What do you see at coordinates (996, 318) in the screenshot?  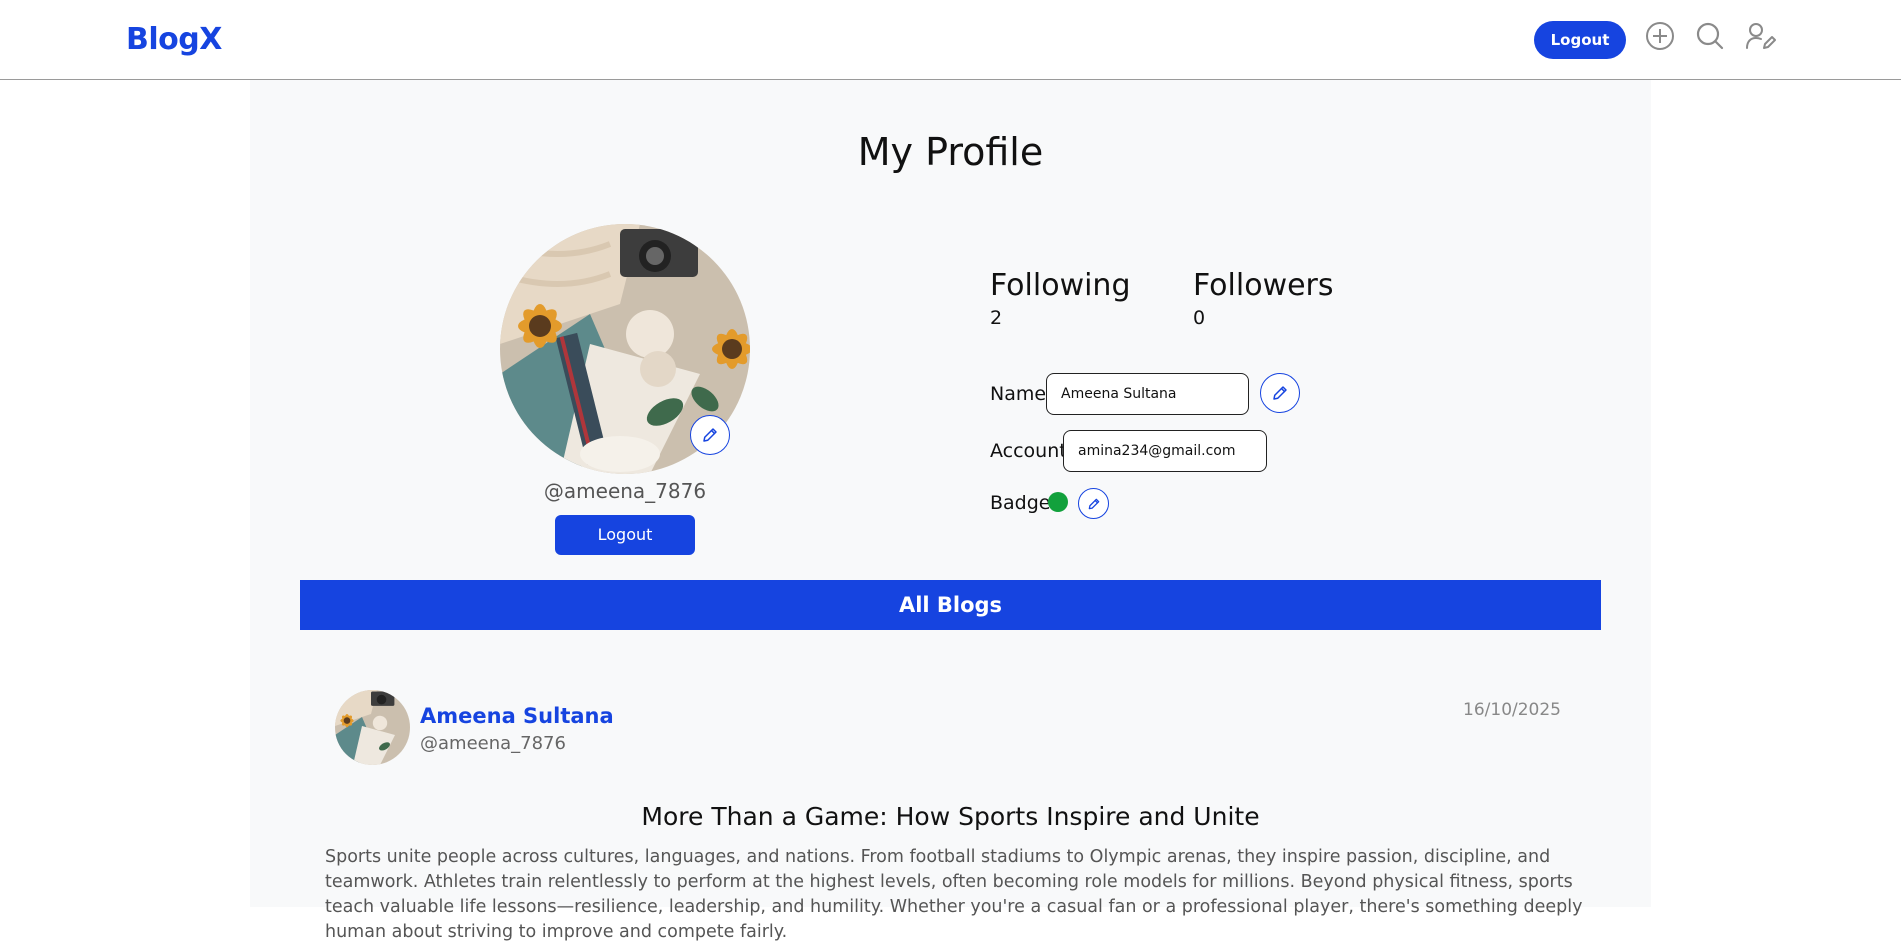 I see `following-count: 2` at bounding box center [996, 318].